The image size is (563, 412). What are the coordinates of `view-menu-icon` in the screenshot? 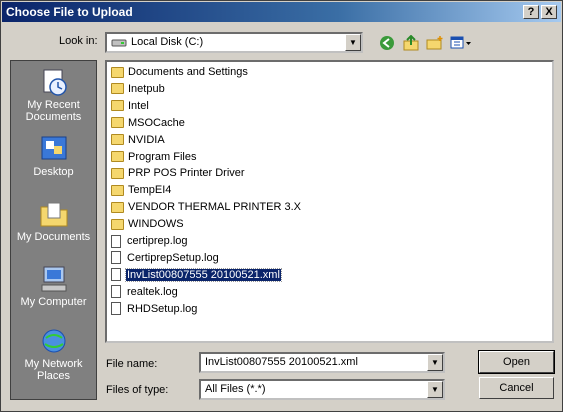 It's located at (461, 43).